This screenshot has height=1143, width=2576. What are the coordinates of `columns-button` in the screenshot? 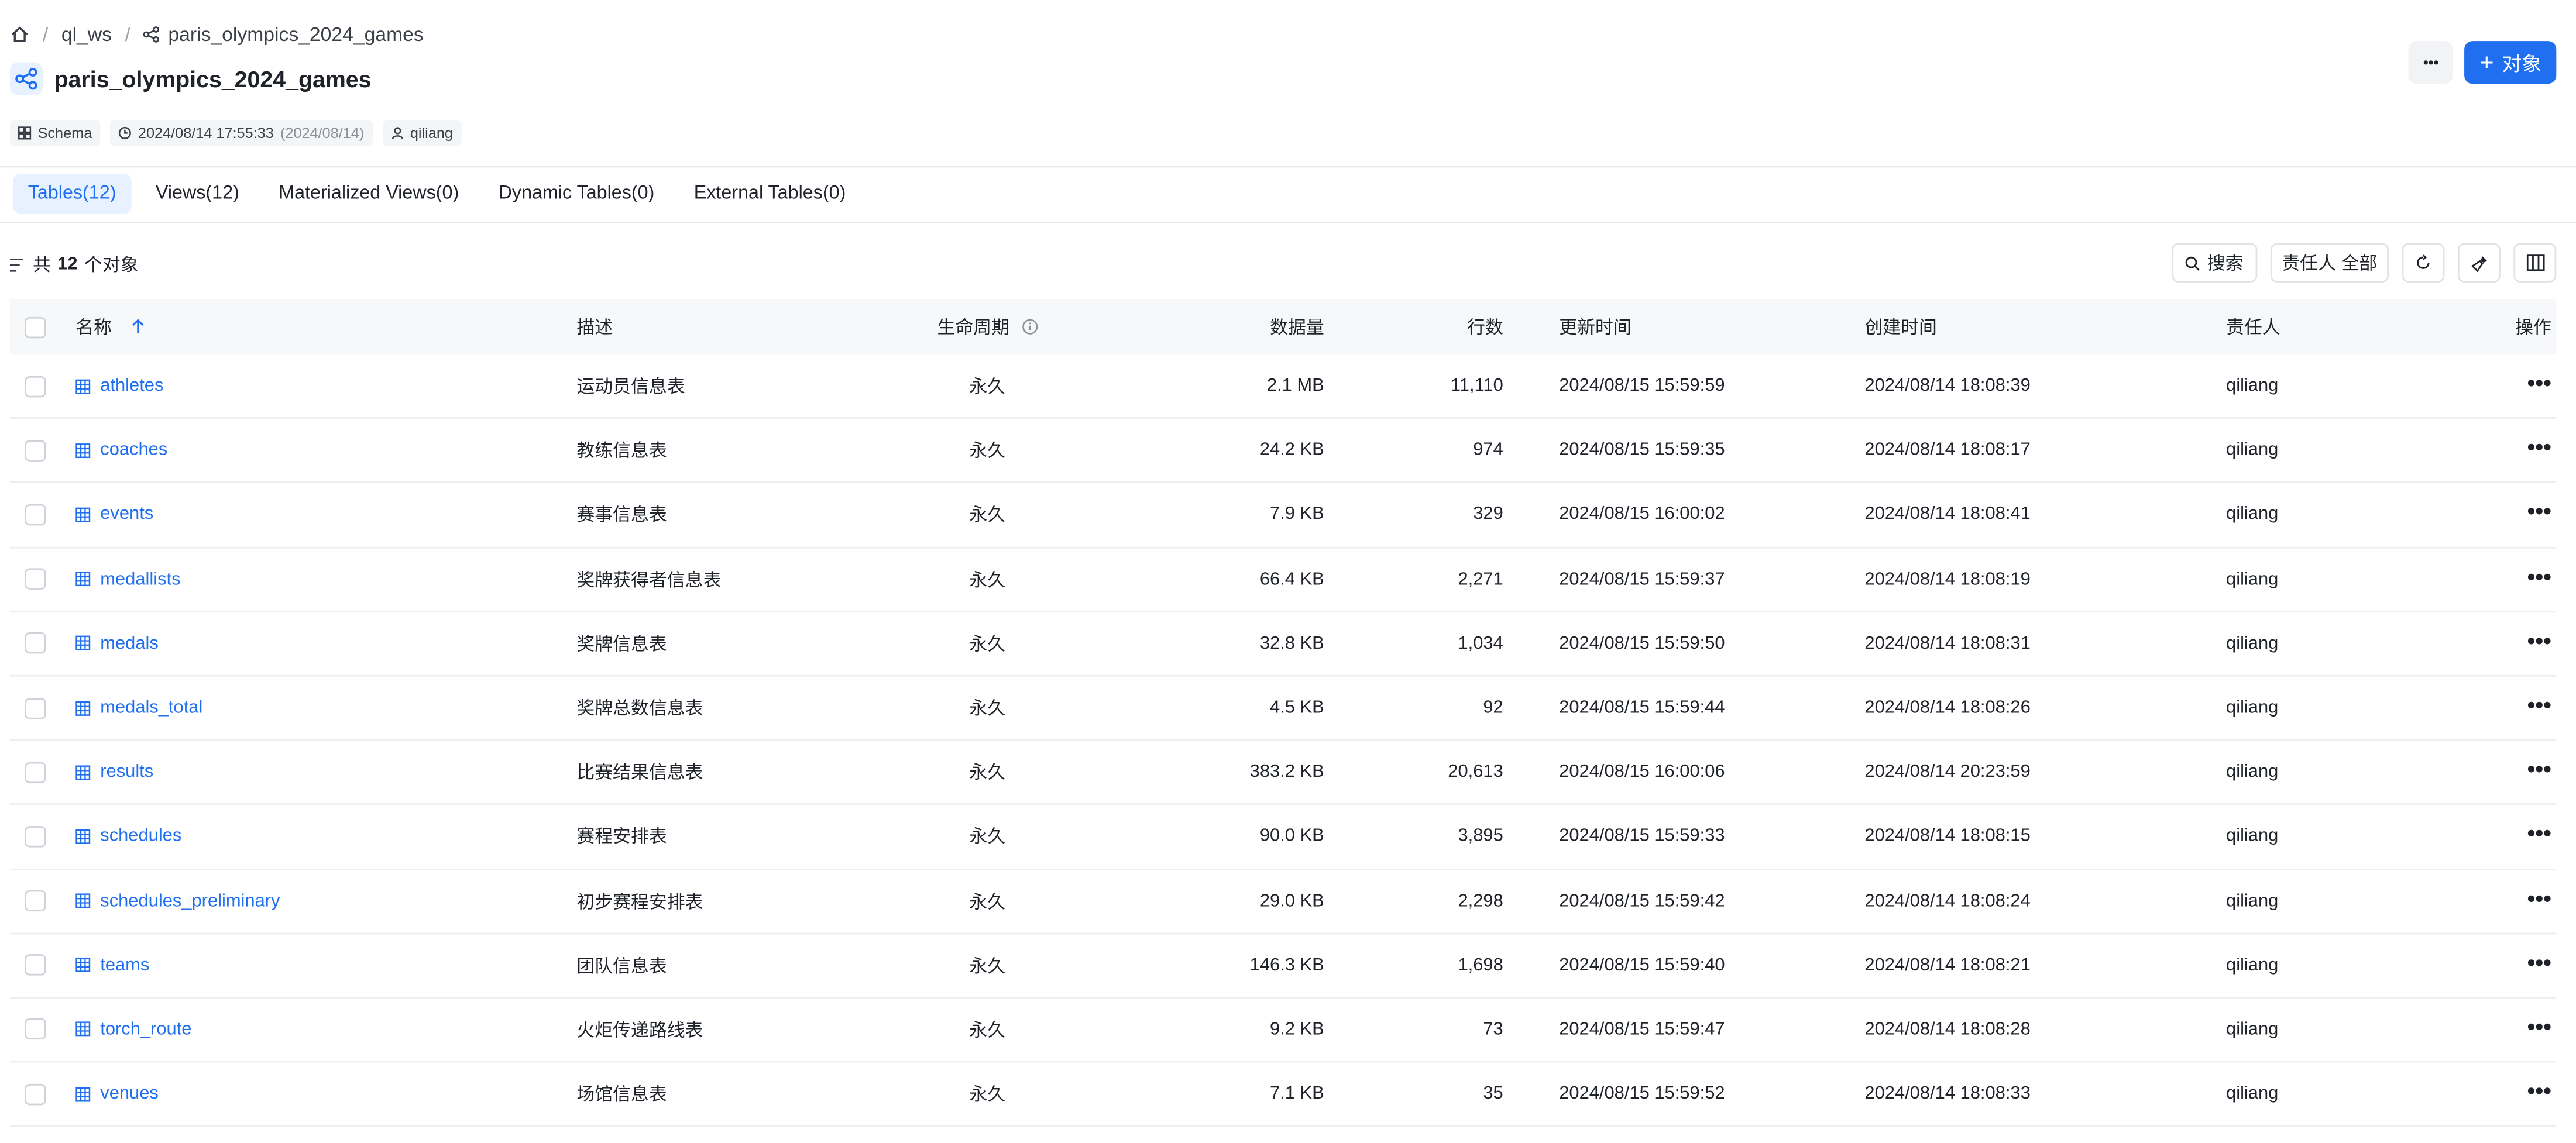 It's located at (2535, 263).